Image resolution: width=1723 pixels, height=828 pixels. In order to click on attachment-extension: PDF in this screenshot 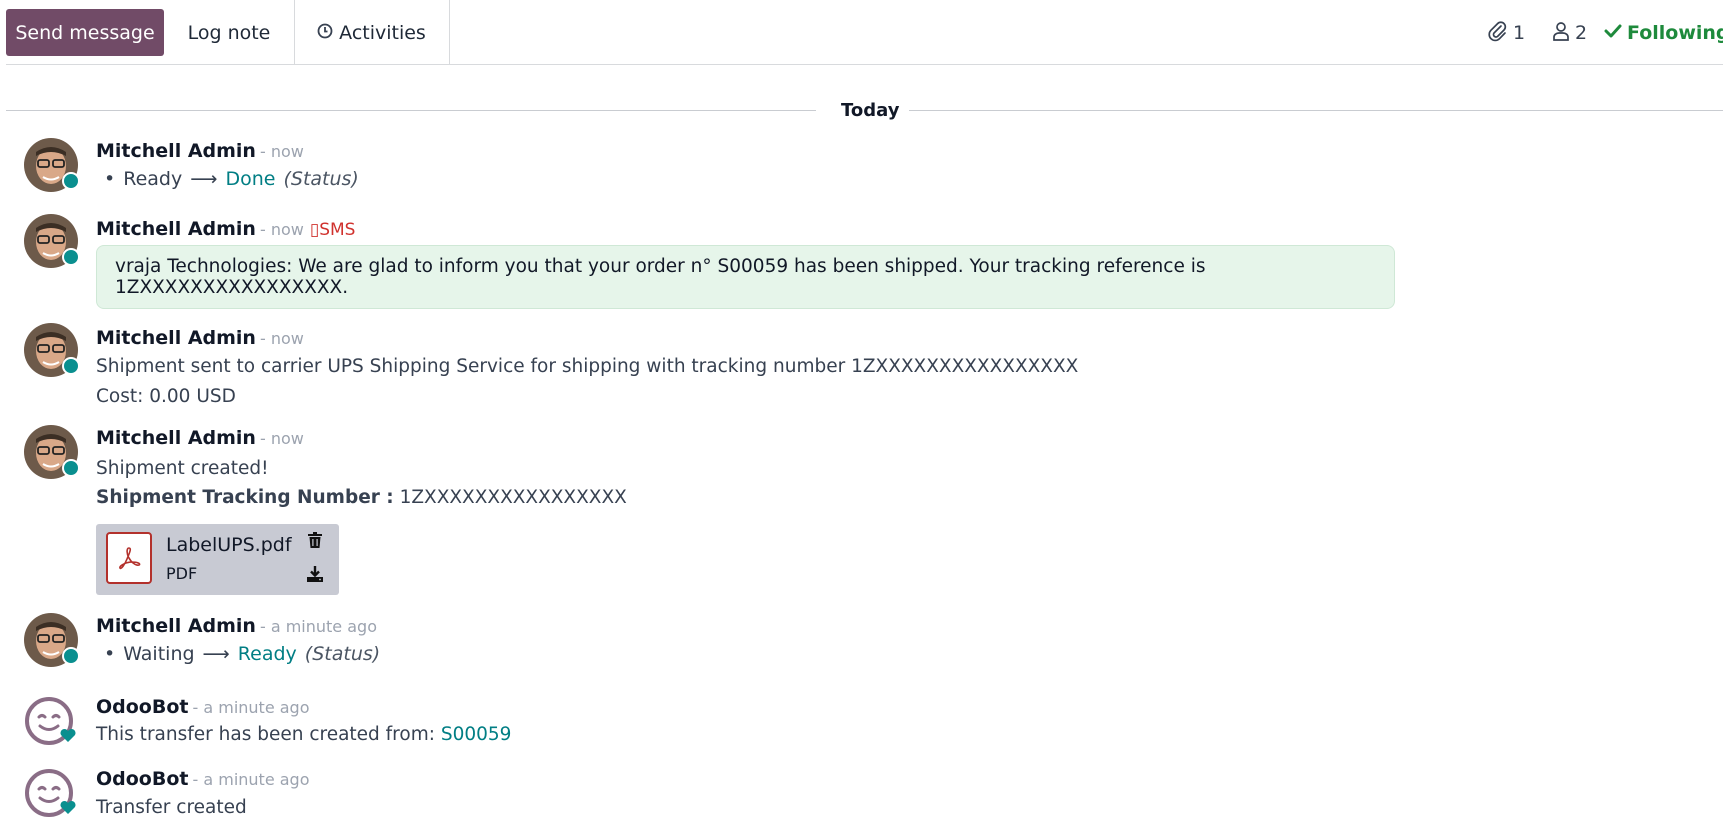, I will do `click(182, 573)`.